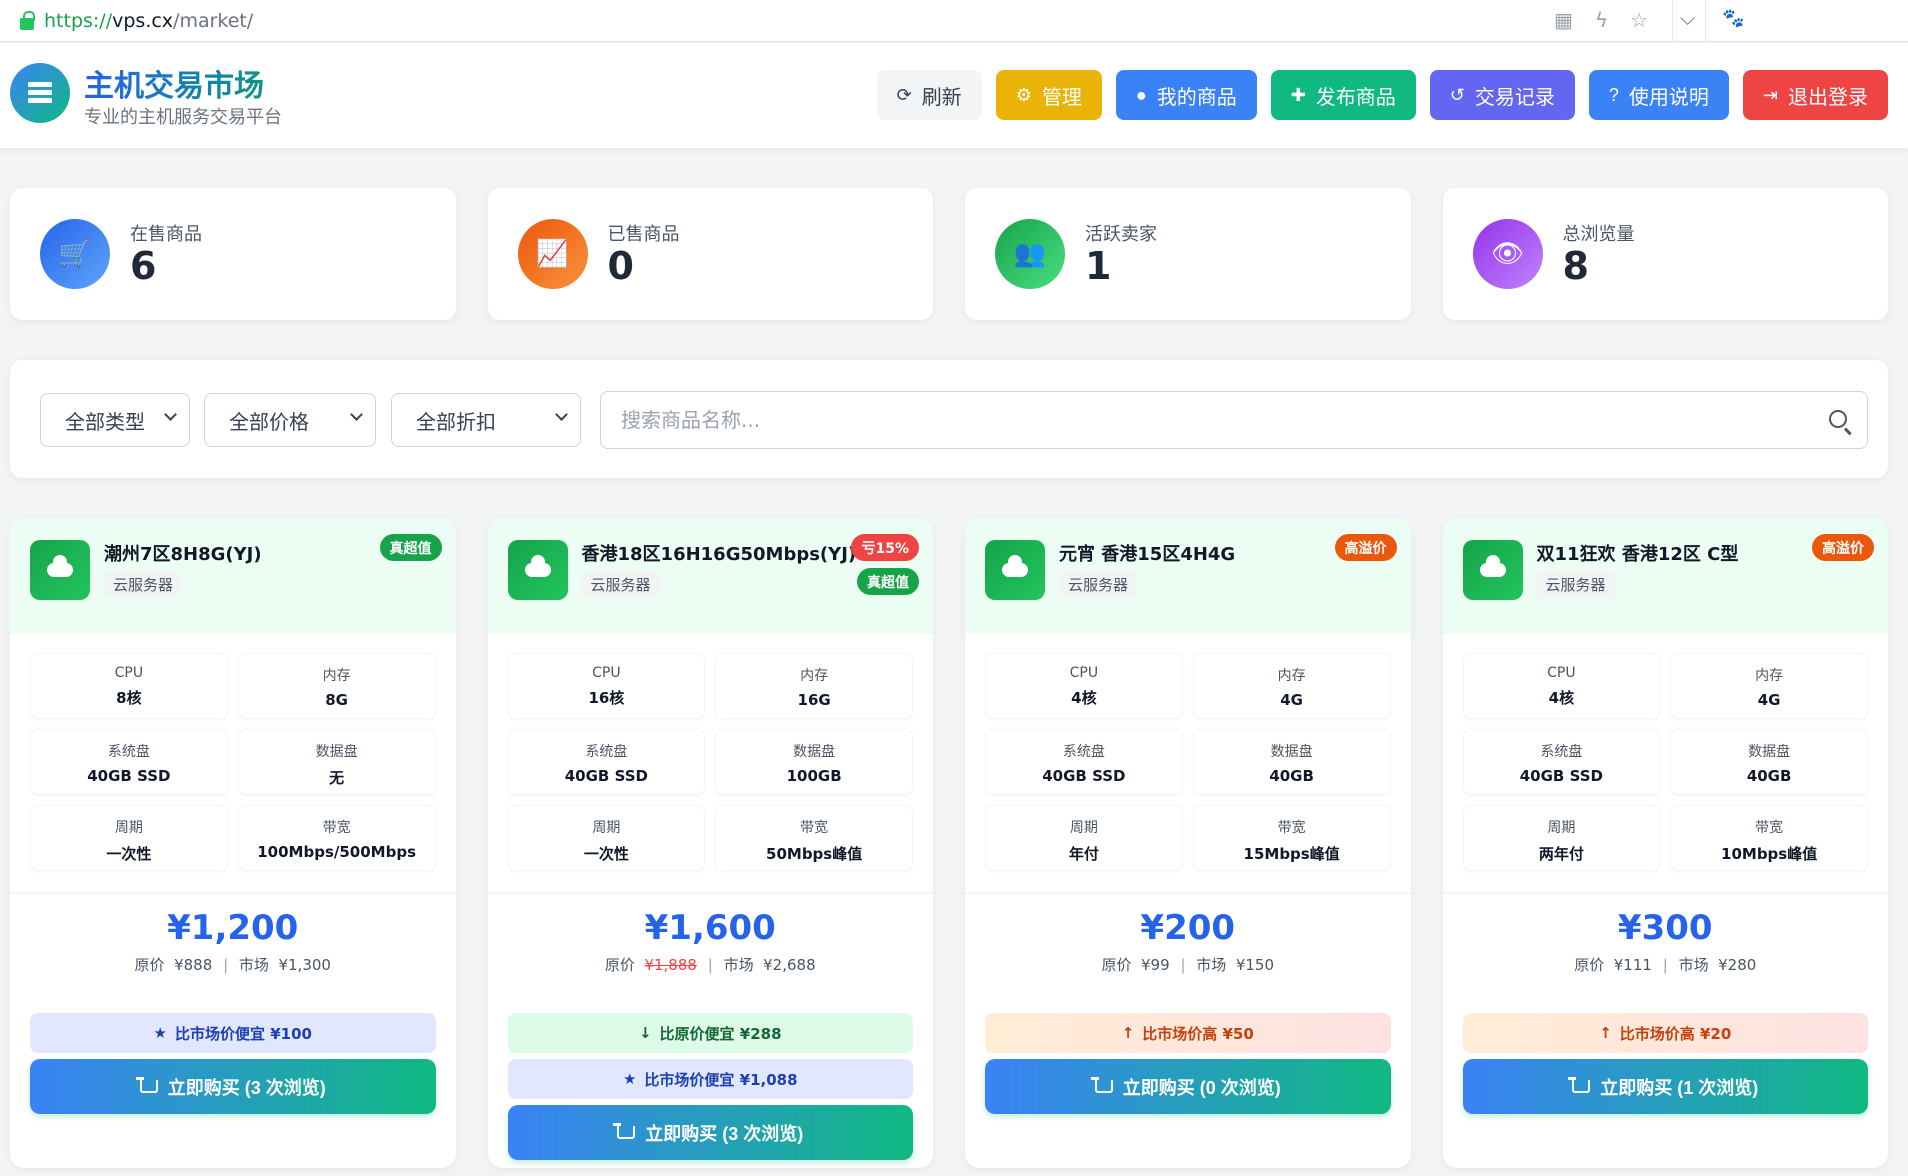 The width and height of the screenshot is (1908, 1176). I want to click on product-title: 潮州7区8H8G(YJ), so click(183, 553).